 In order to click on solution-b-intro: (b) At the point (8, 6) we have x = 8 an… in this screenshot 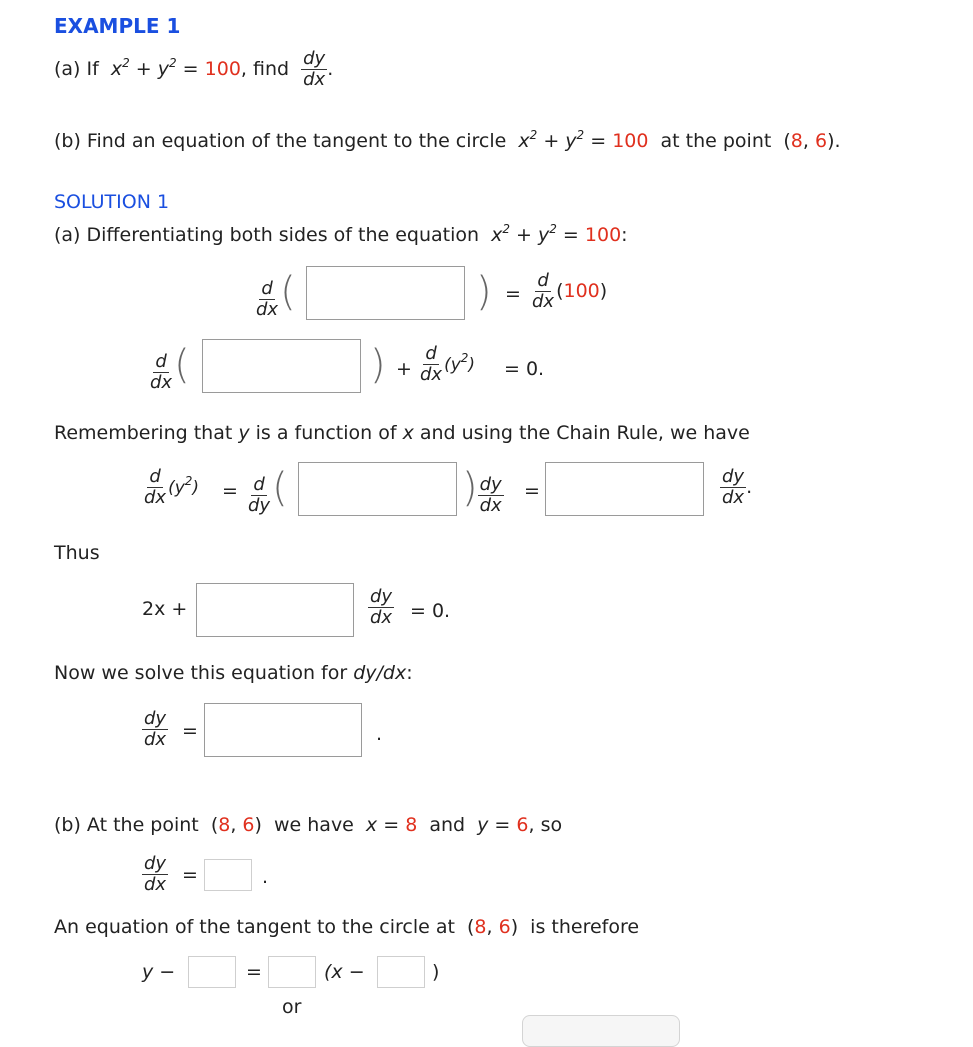, I will do `click(308, 825)`.